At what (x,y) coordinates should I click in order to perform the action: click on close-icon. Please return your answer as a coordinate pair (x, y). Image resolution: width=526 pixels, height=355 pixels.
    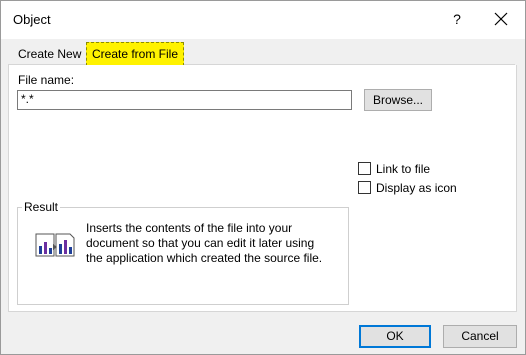
    Looking at the image, I should click on (501, 19).